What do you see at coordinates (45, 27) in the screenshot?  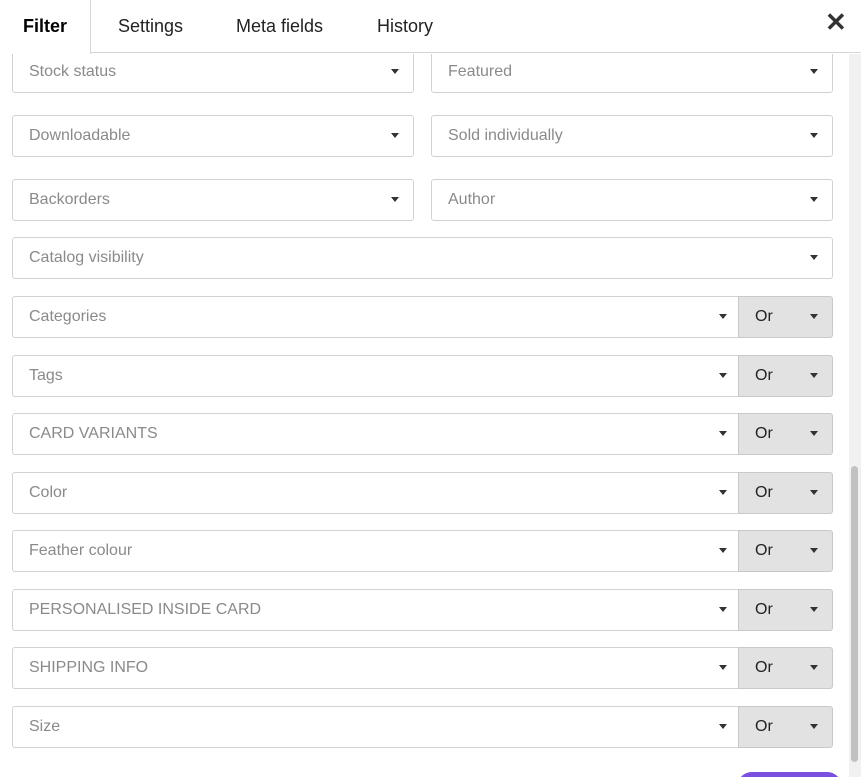 I see `tab-filter: Filter` at bounding box center [45, 27].